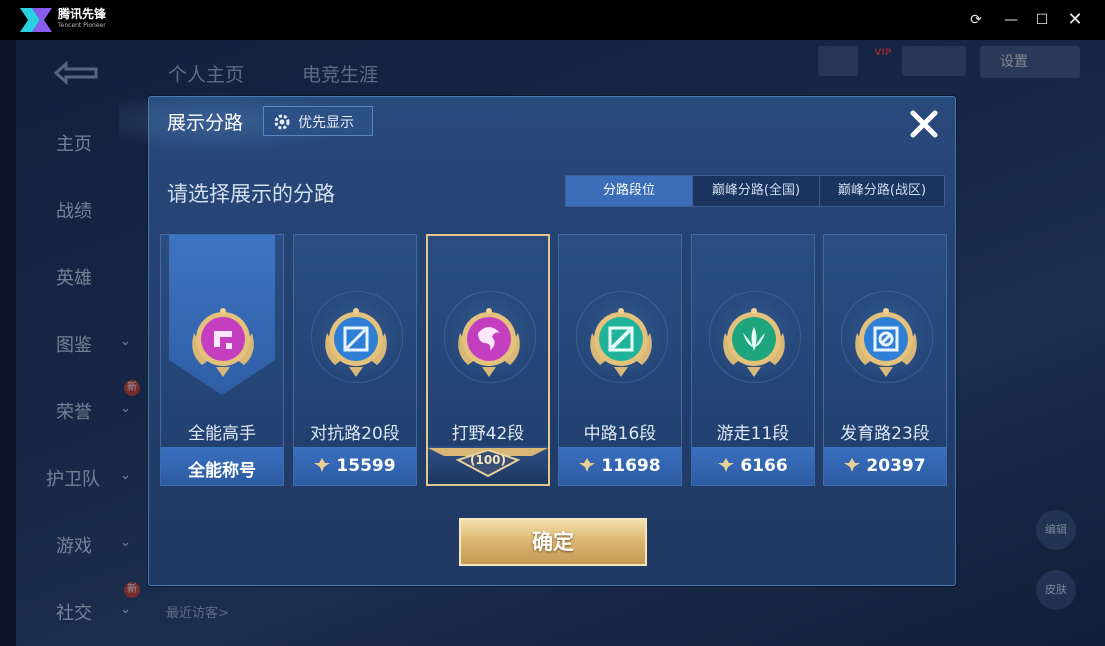 The image size is (1105, 646). Describe the element at coordinates (356, 342) in the screenshot. I see `clash-lane-emblem-icon` at that location.